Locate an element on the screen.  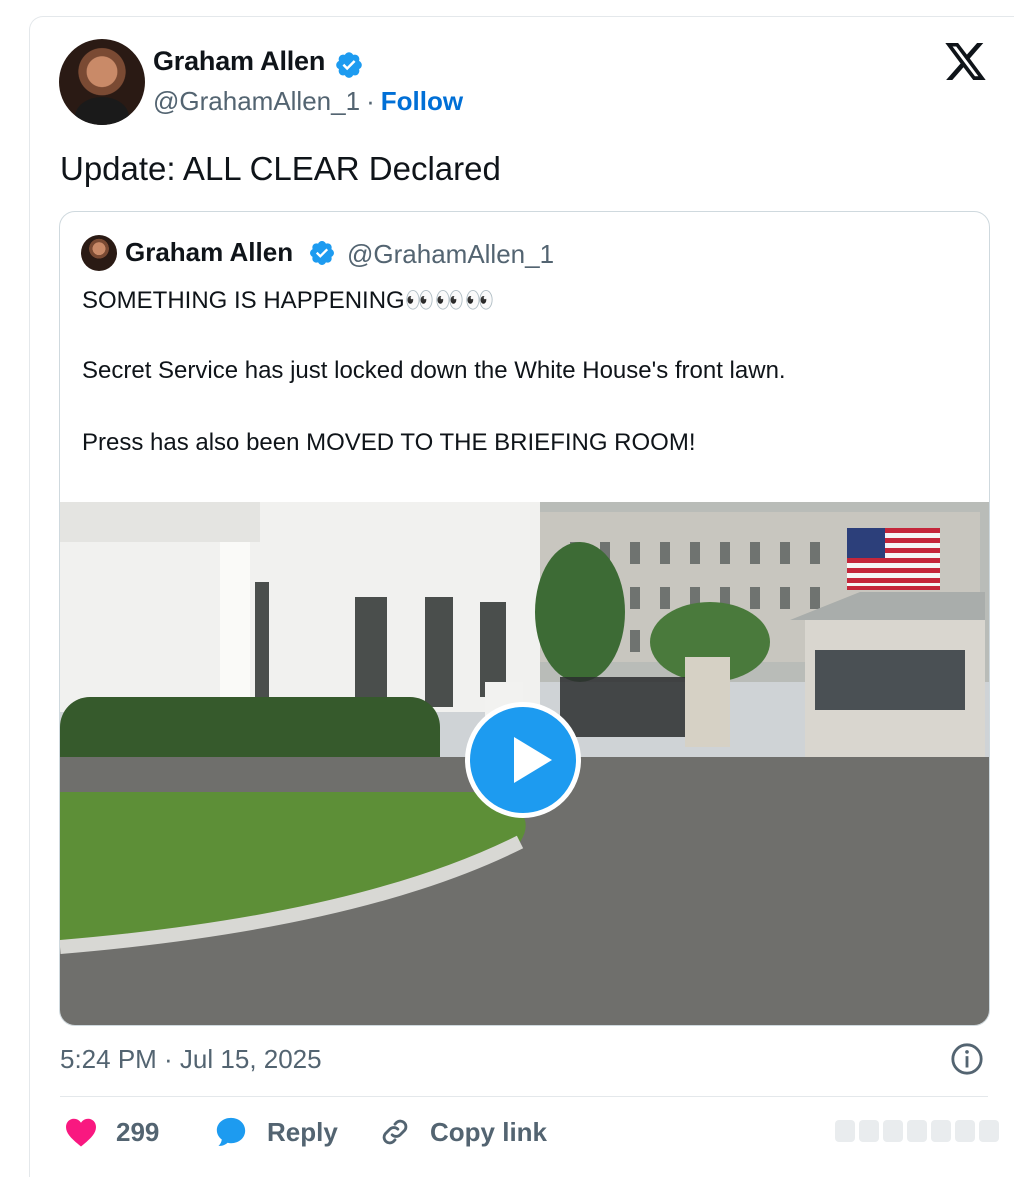
american-flag is located at coordinates (893, 559).